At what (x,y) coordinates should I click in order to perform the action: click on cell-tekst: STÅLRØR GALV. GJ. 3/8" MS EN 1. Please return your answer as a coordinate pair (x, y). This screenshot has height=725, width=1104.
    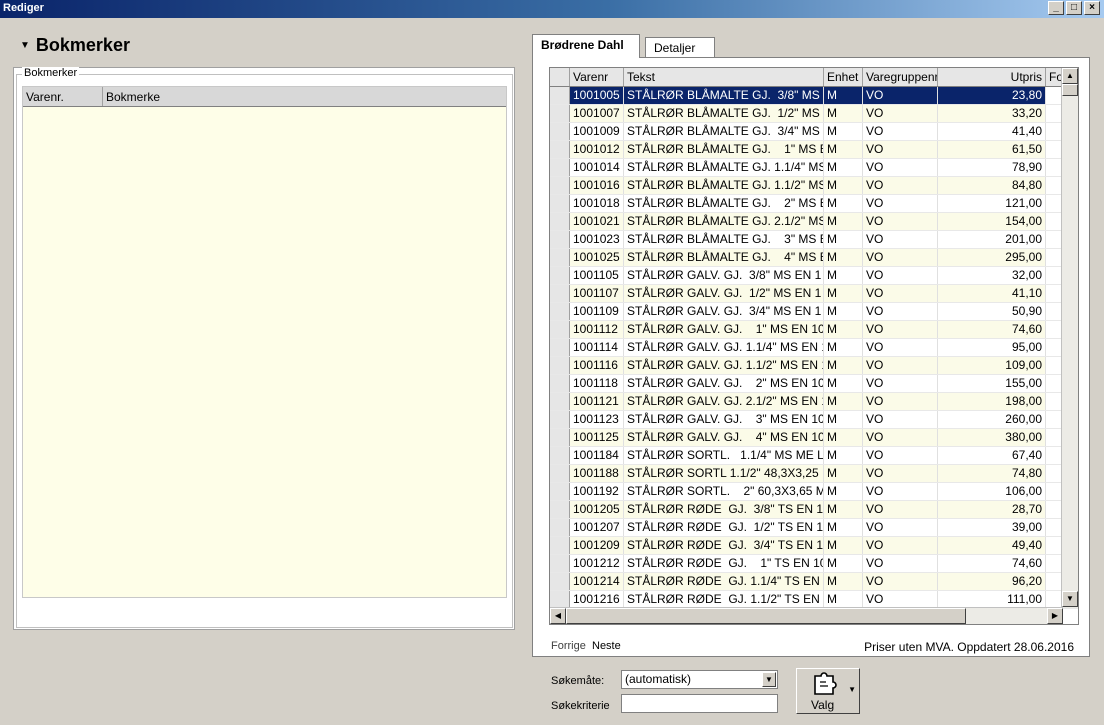
    Looking at the image, I should click on (724, 275).